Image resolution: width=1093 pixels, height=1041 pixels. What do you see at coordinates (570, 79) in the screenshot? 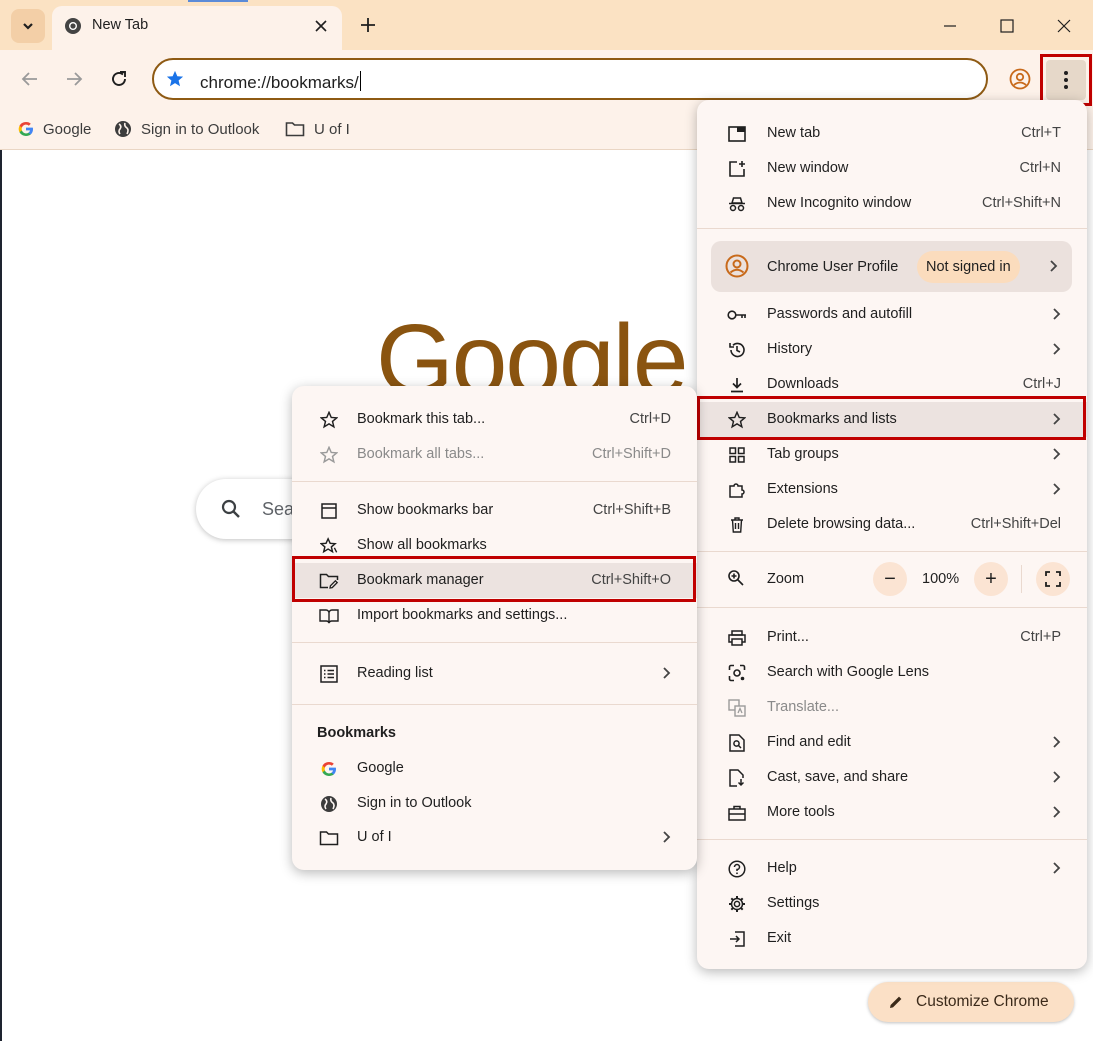
I see `address-bar: chrome://bookmarks/` at bounding box center [570, 79].